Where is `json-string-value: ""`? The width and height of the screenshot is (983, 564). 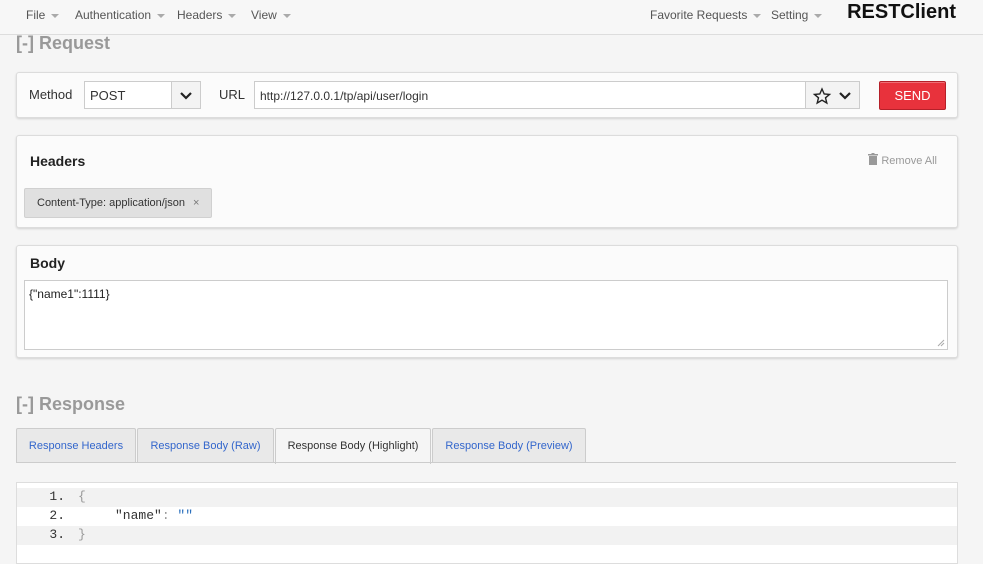
json-string-value: "" is located at coordinates (185, 515).